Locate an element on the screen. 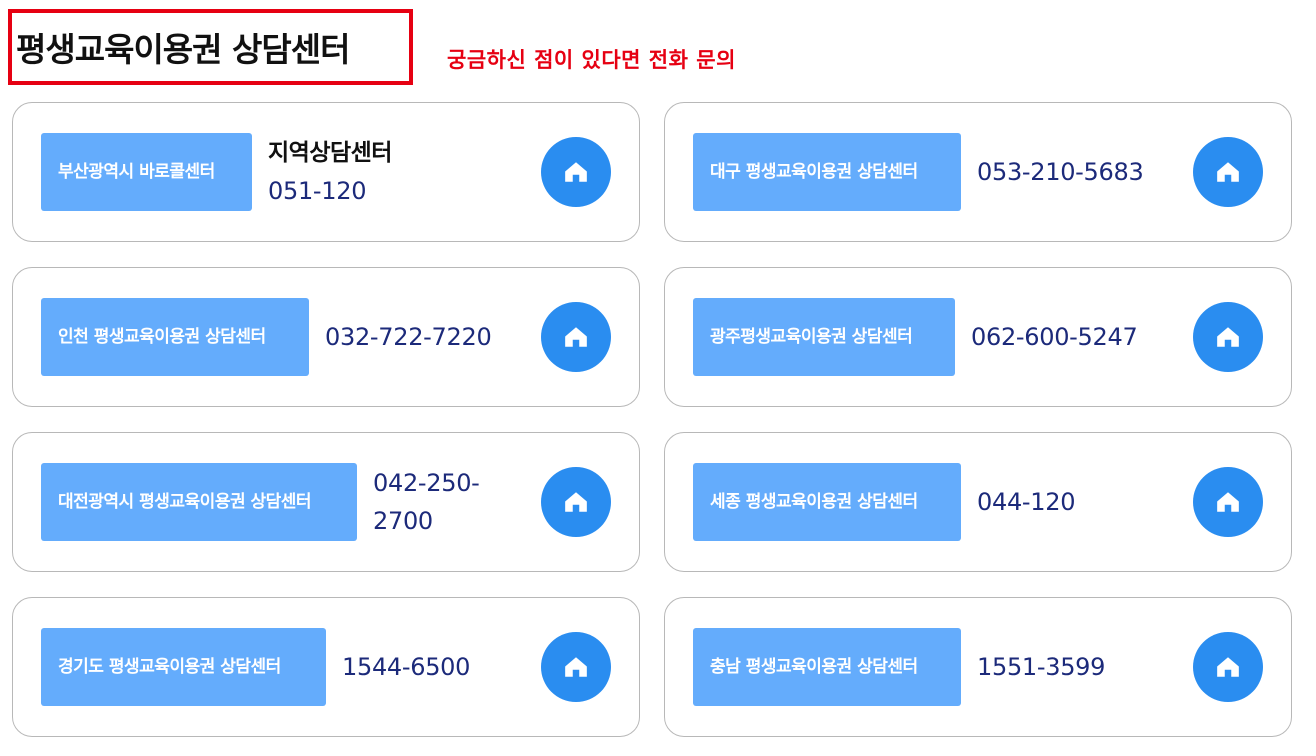 This screenshot has width=1316, height=756. center-card-gwangju: 광주평생교육이용권 상담센터 062-600-5247 is located at coordinates (978, 337).